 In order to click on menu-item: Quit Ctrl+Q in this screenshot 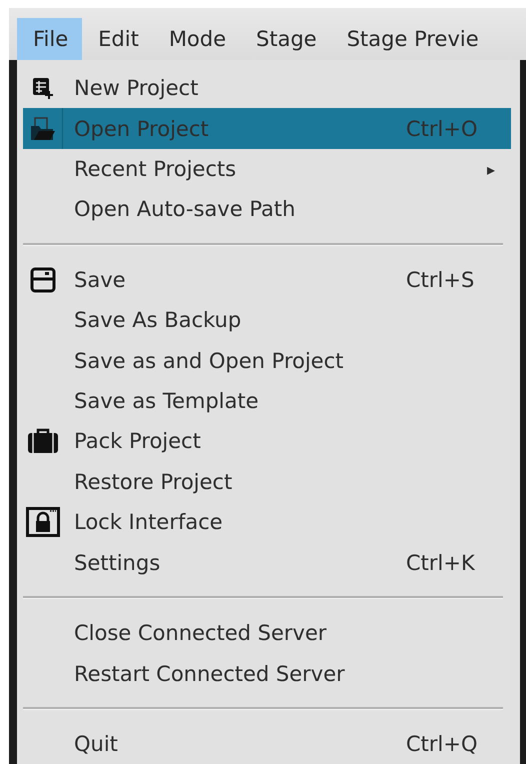, I will do `click(267, 744)`.